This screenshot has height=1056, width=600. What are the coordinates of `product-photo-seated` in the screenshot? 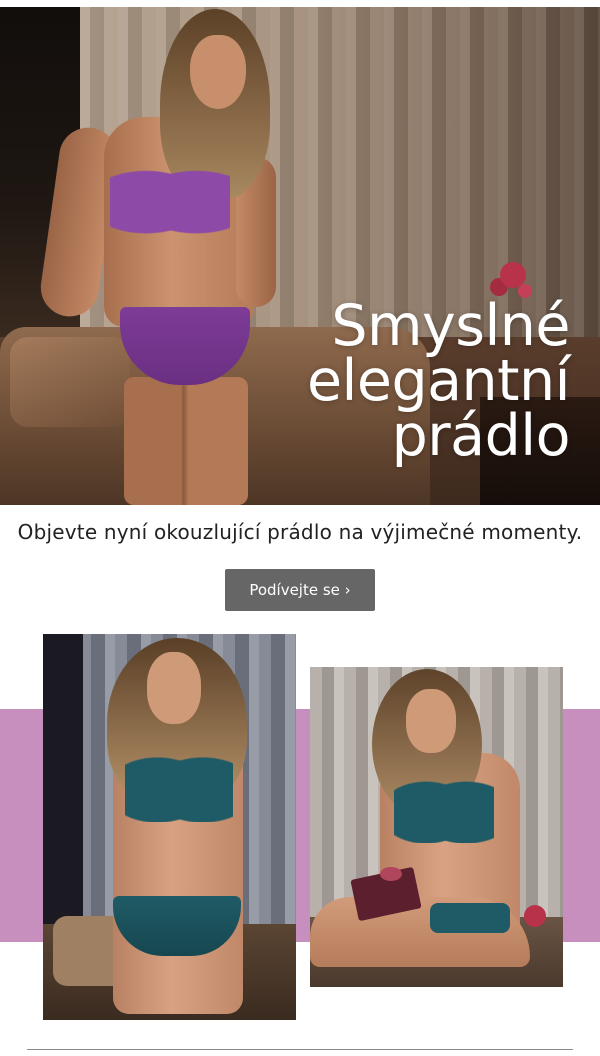 It's located at (436, 827).